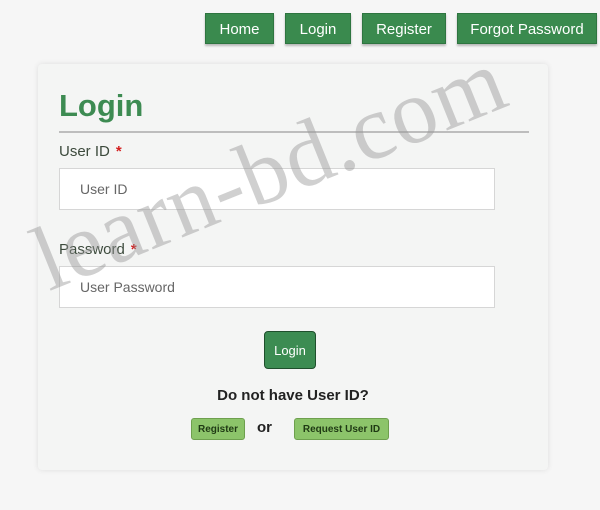 The height and width of the screenshot is (510, 600). Describe the element at coordinates (277, 287) in the screenshot. I see `password-input` at that location.